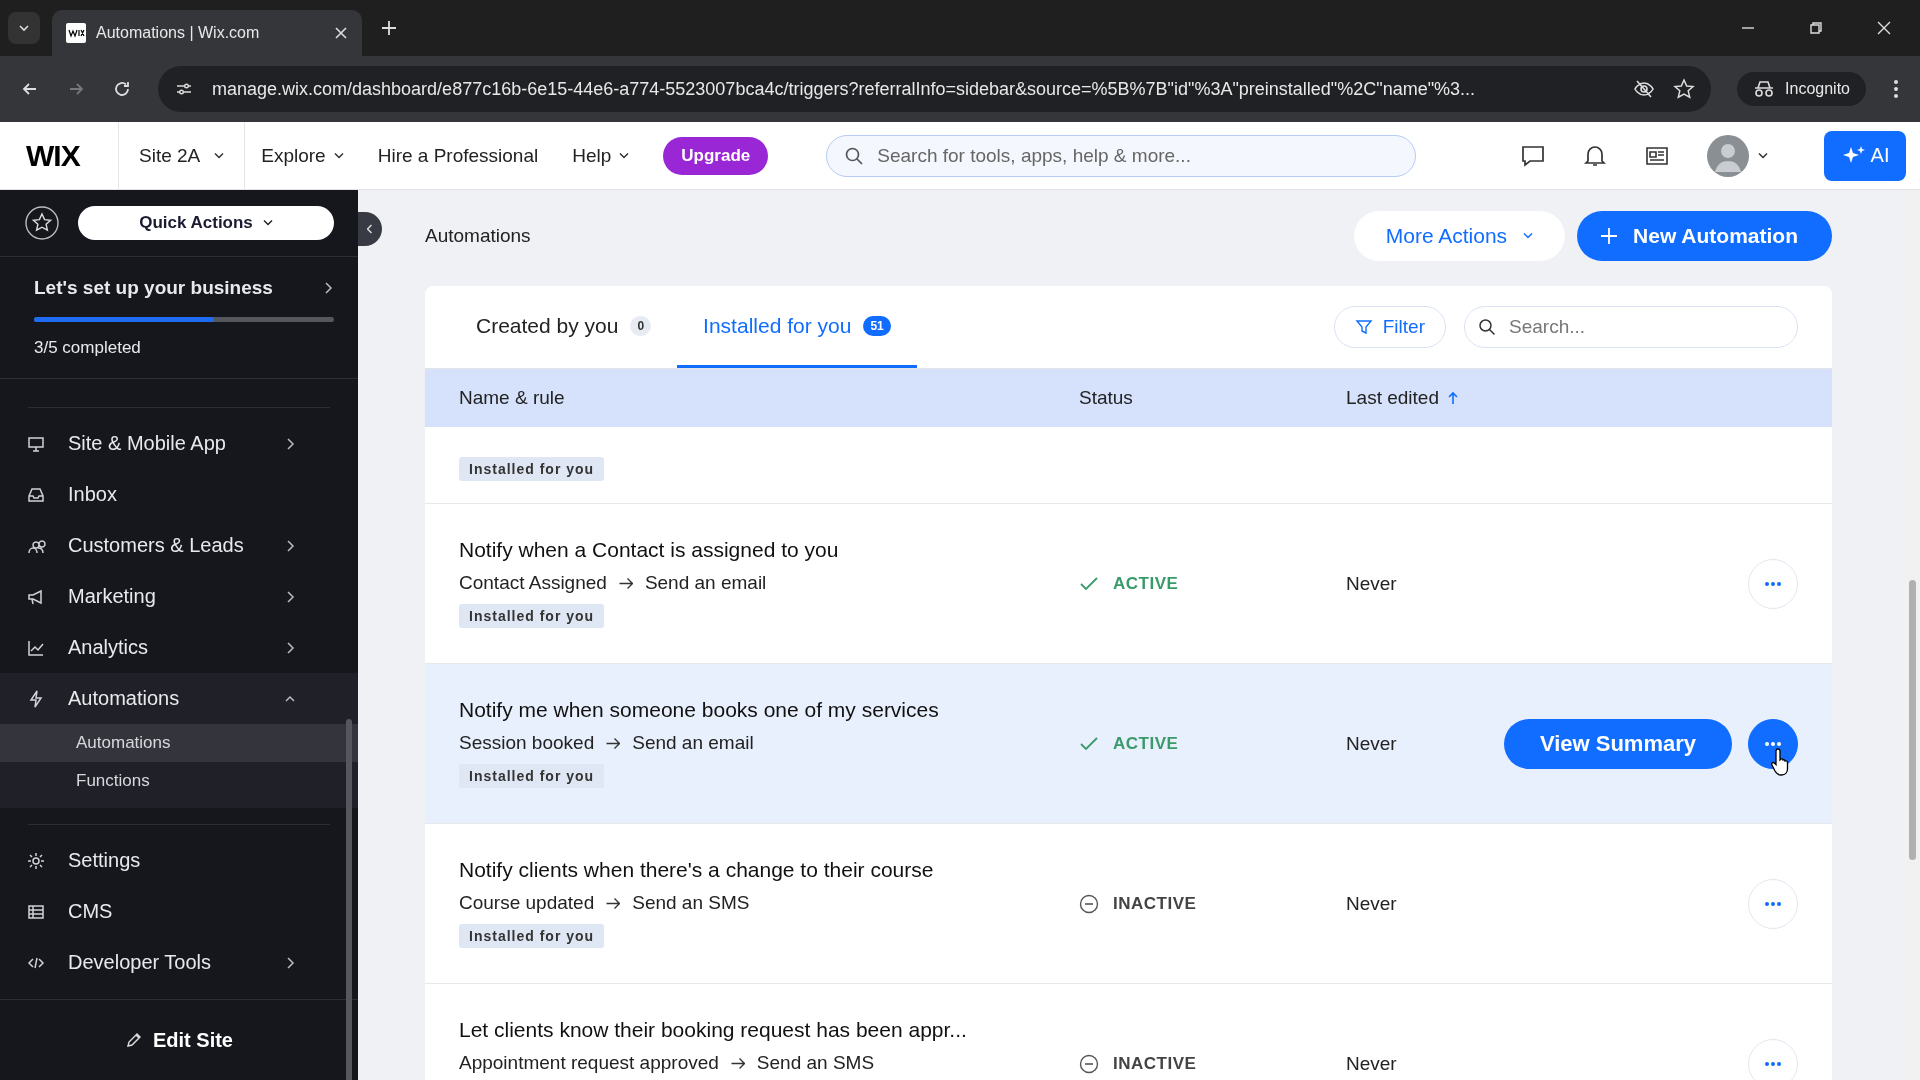 The image size is (1920, 1080). I want to click on column-header: Status, so click(1106, 398).